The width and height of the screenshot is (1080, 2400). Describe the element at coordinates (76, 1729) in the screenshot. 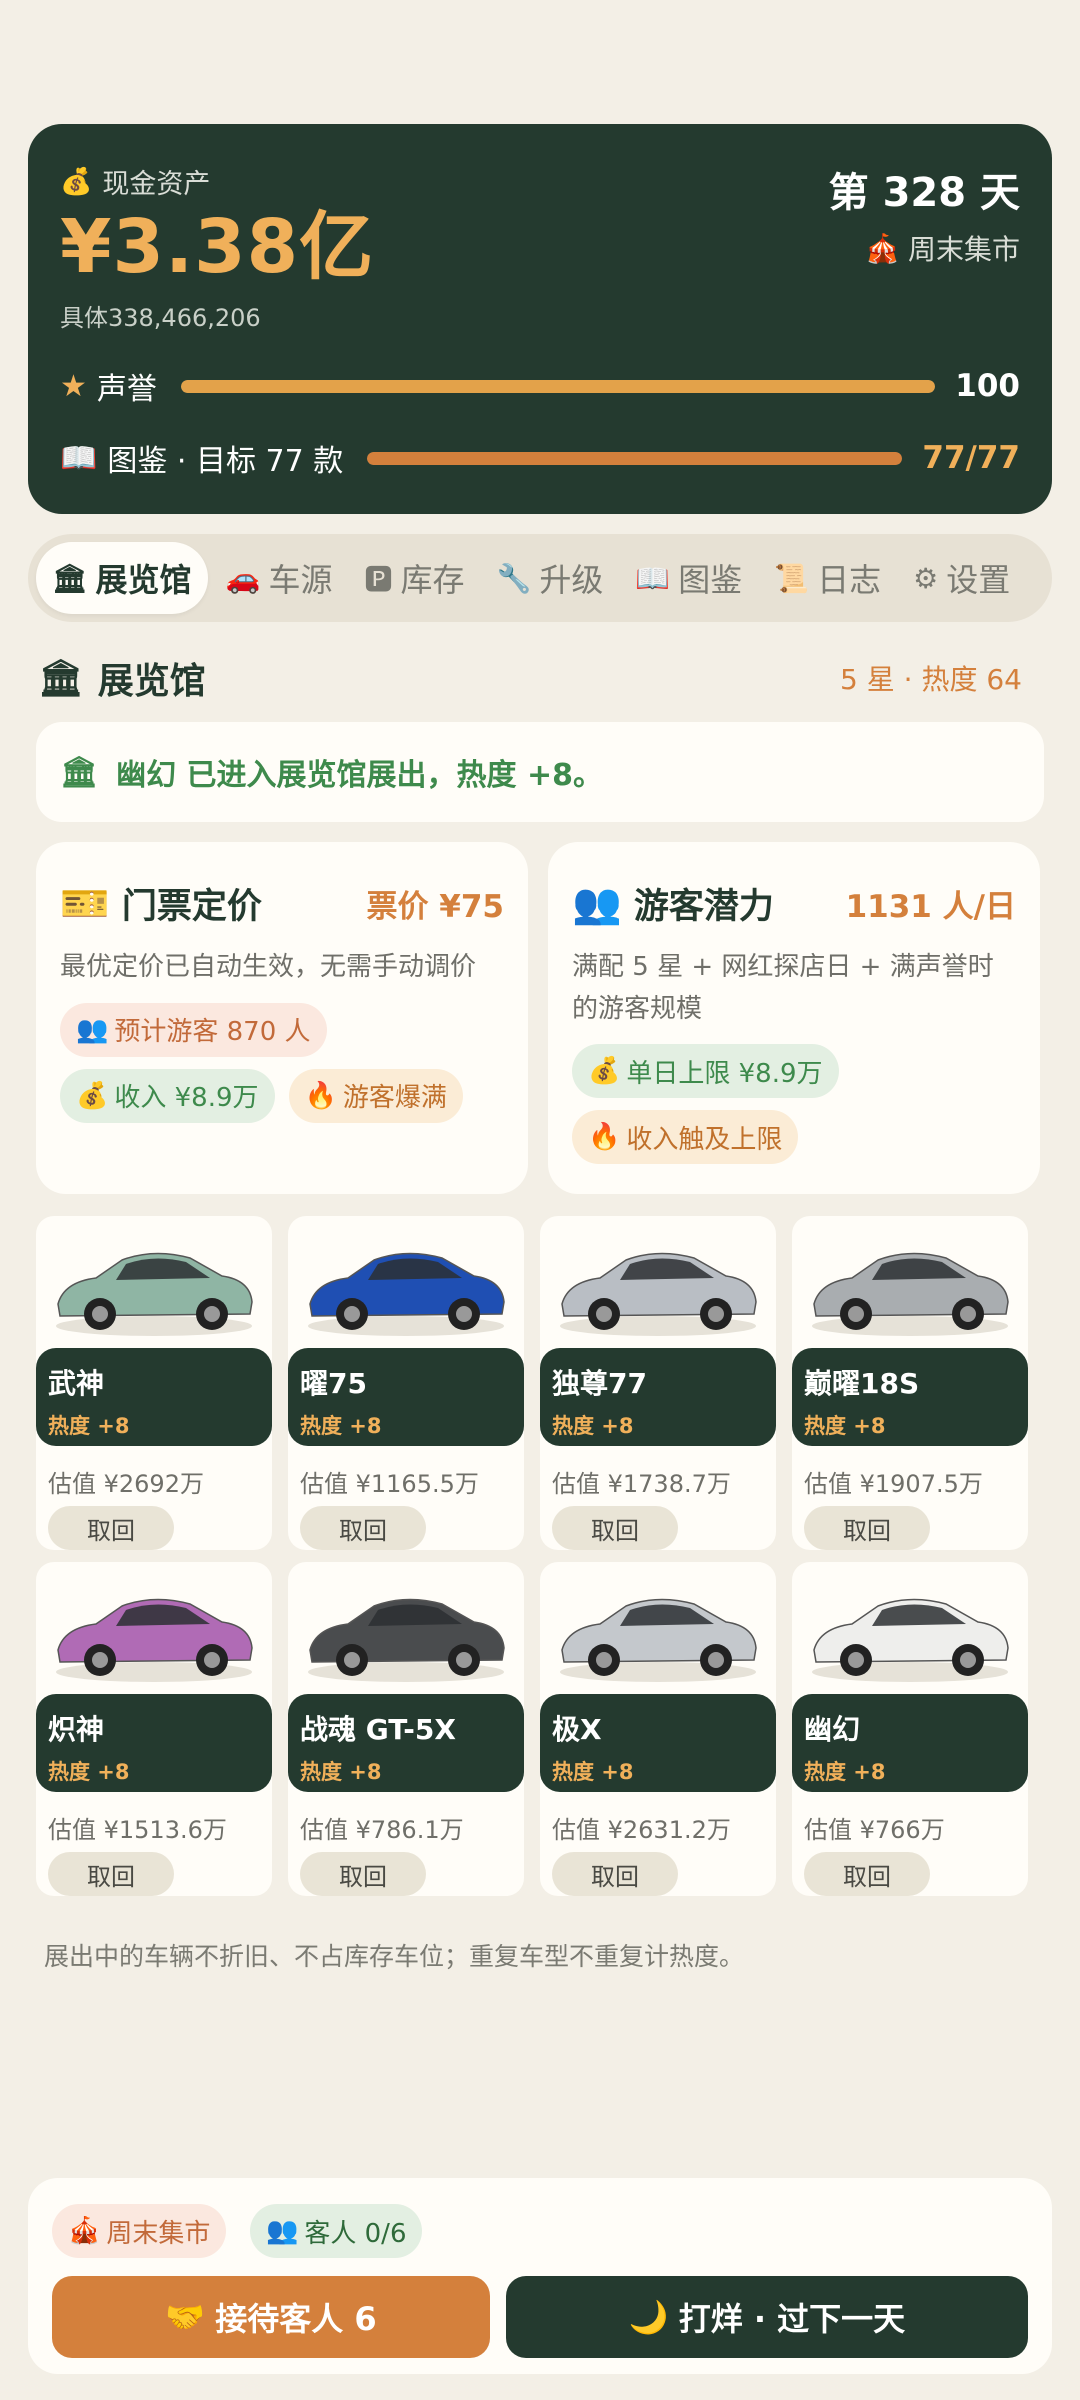

I see `car-name: 炽神` at that location.